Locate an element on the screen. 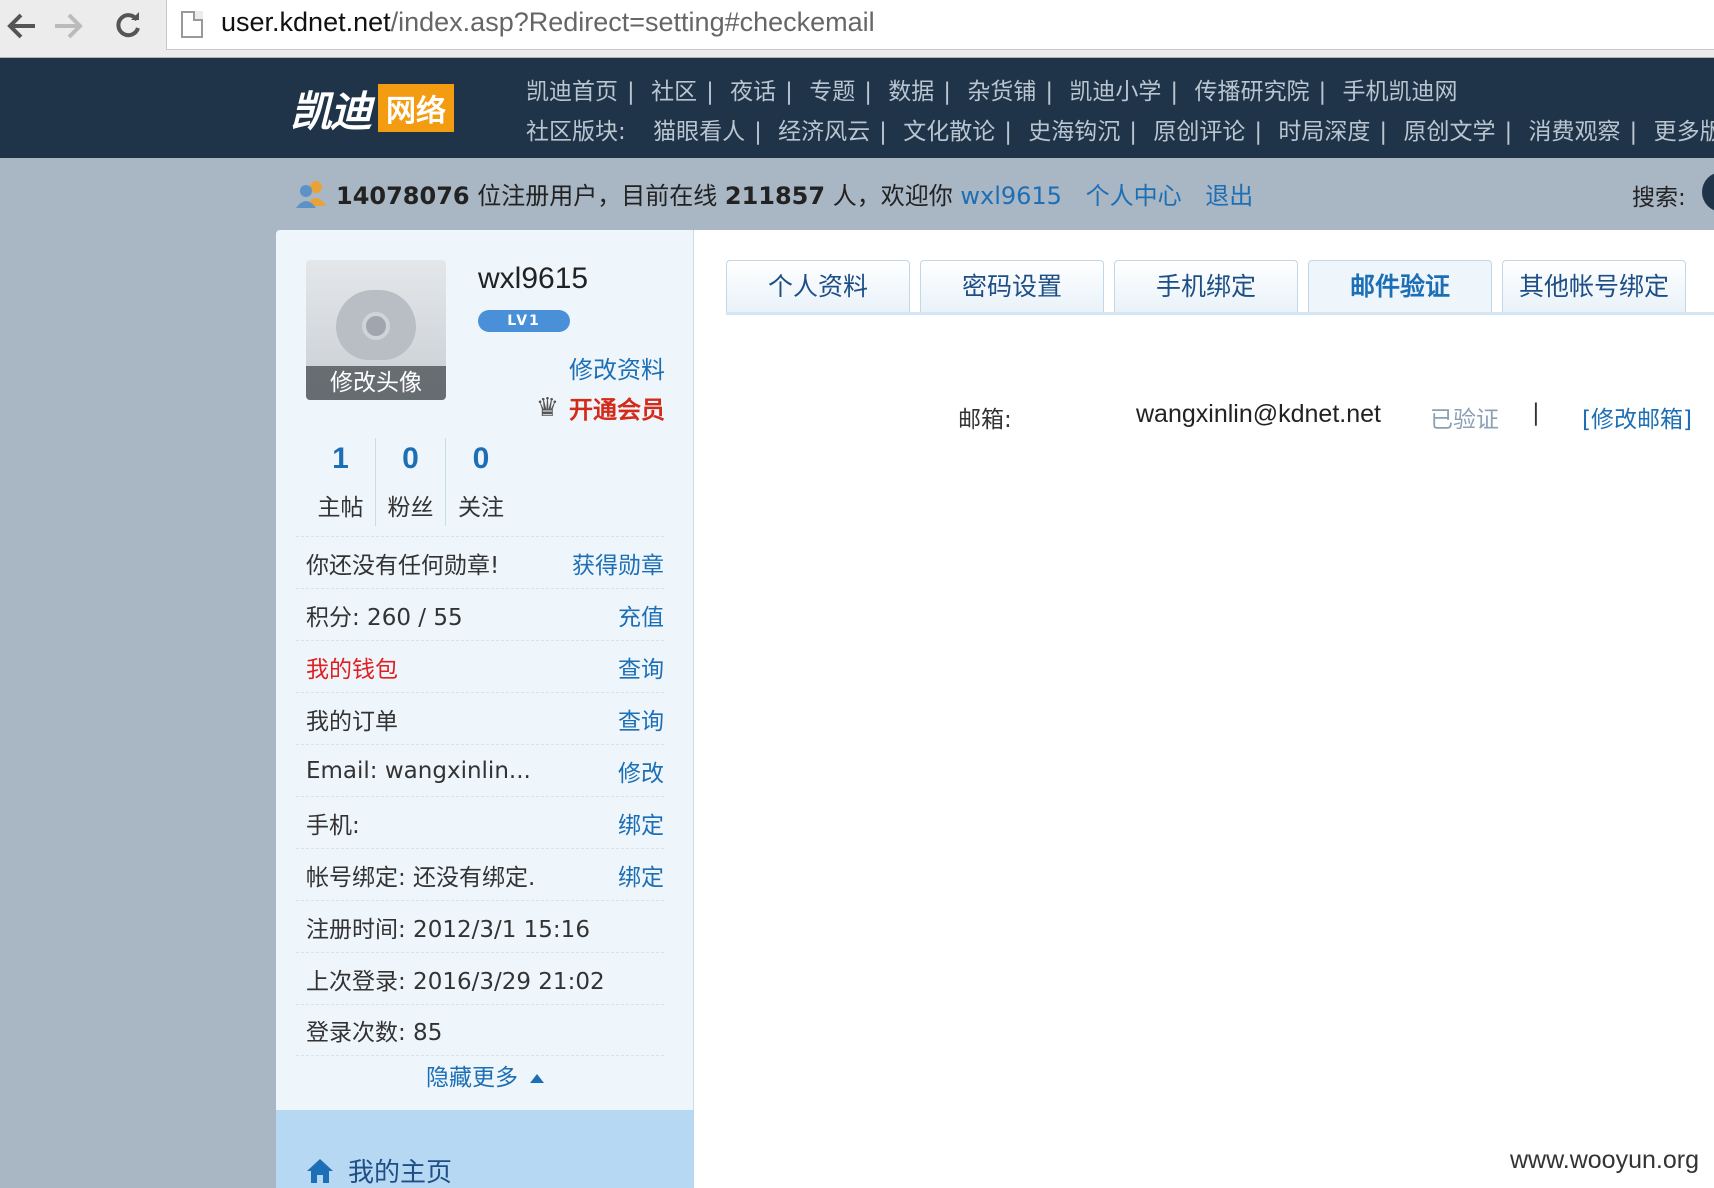  email-row: Email: wangxinlin... 修改 is located at coordinates (480, 770).